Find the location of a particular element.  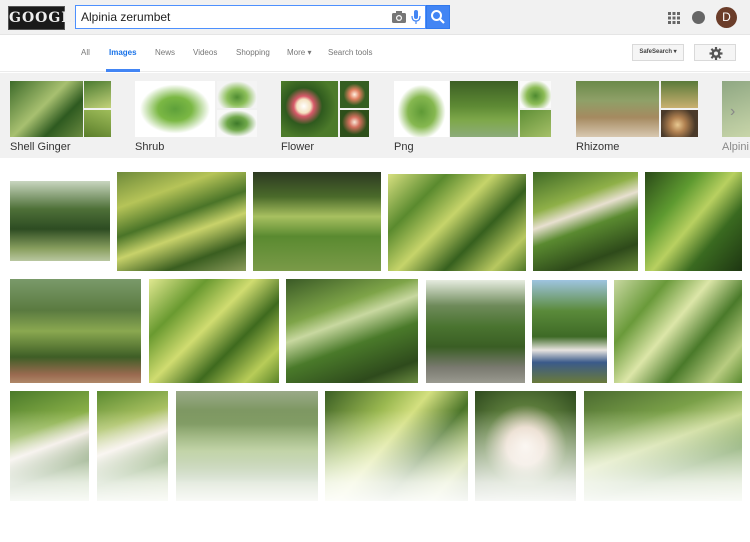

search-input is located at coordinates (231, 17).